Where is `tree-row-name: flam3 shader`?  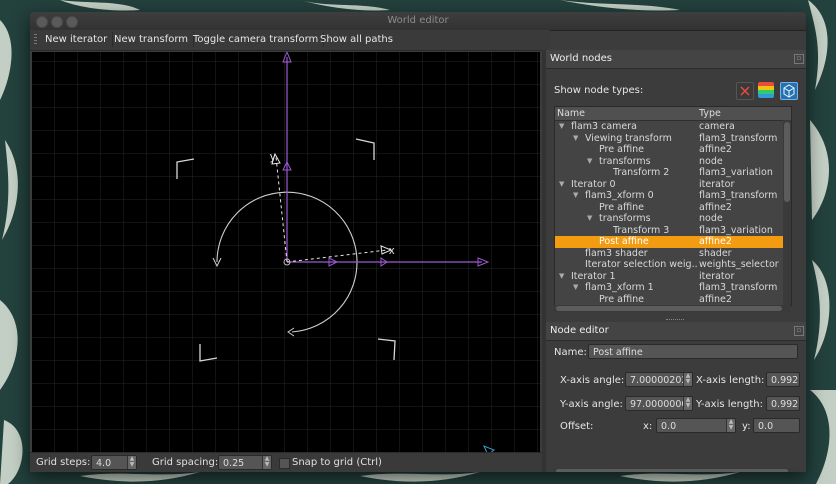
tree-row-name: flam3 shader is located at coordinates (616, 253).